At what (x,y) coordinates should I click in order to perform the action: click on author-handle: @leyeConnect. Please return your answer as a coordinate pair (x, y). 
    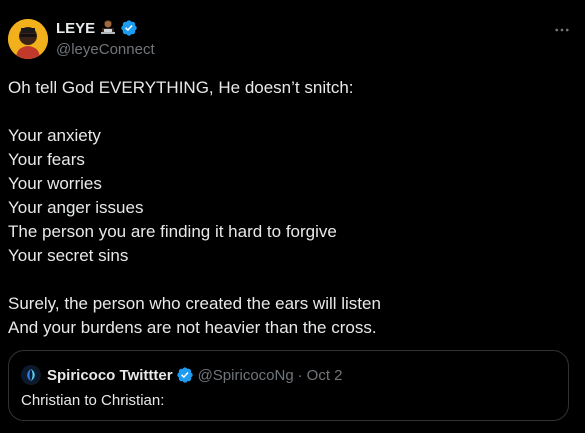
    Looking at the image, I should click on (105, 49).